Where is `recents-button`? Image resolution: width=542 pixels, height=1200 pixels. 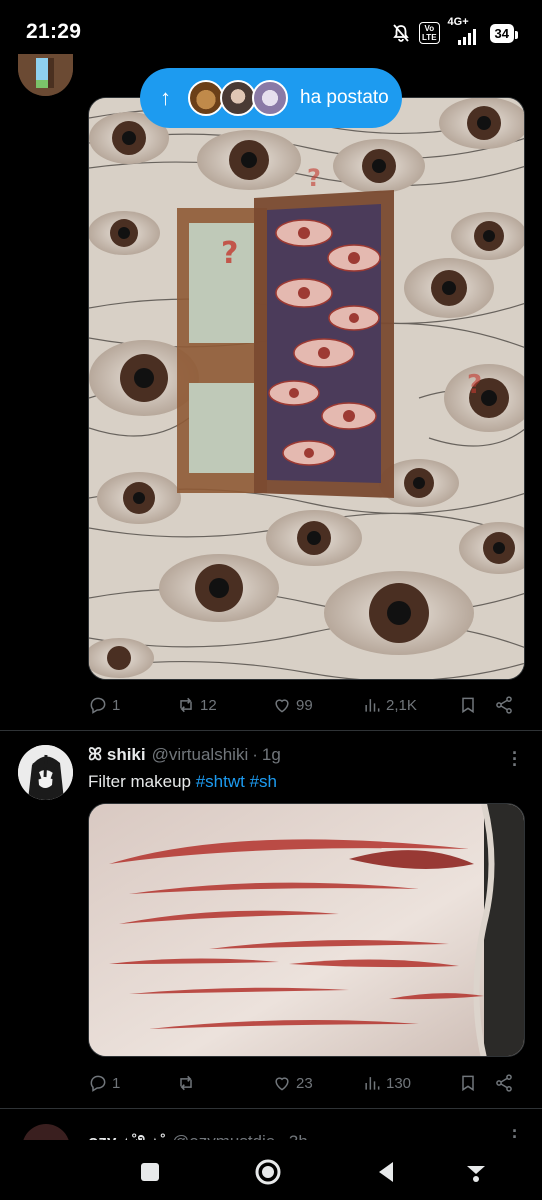 recents-button is located at coordinates (150, 1172).